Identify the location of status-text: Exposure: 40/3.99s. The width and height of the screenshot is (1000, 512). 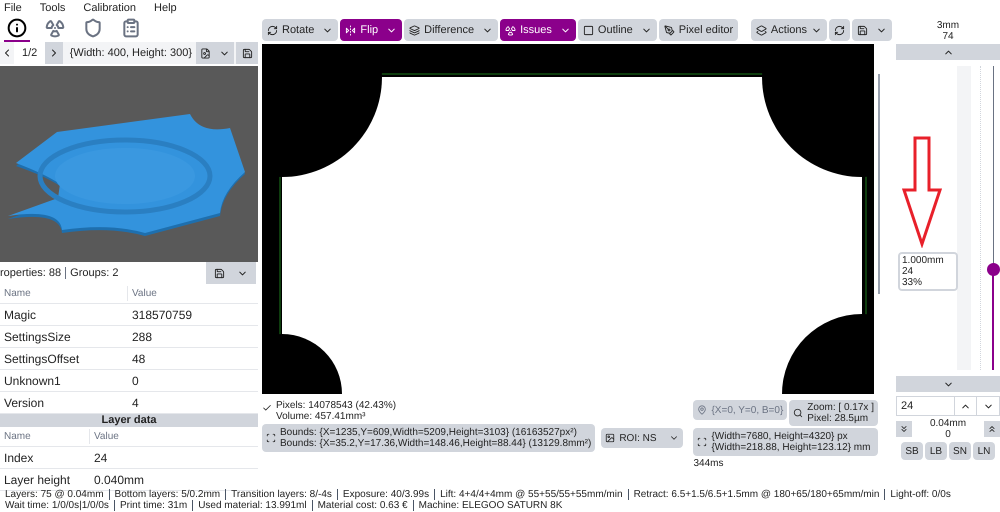
(385, 494).